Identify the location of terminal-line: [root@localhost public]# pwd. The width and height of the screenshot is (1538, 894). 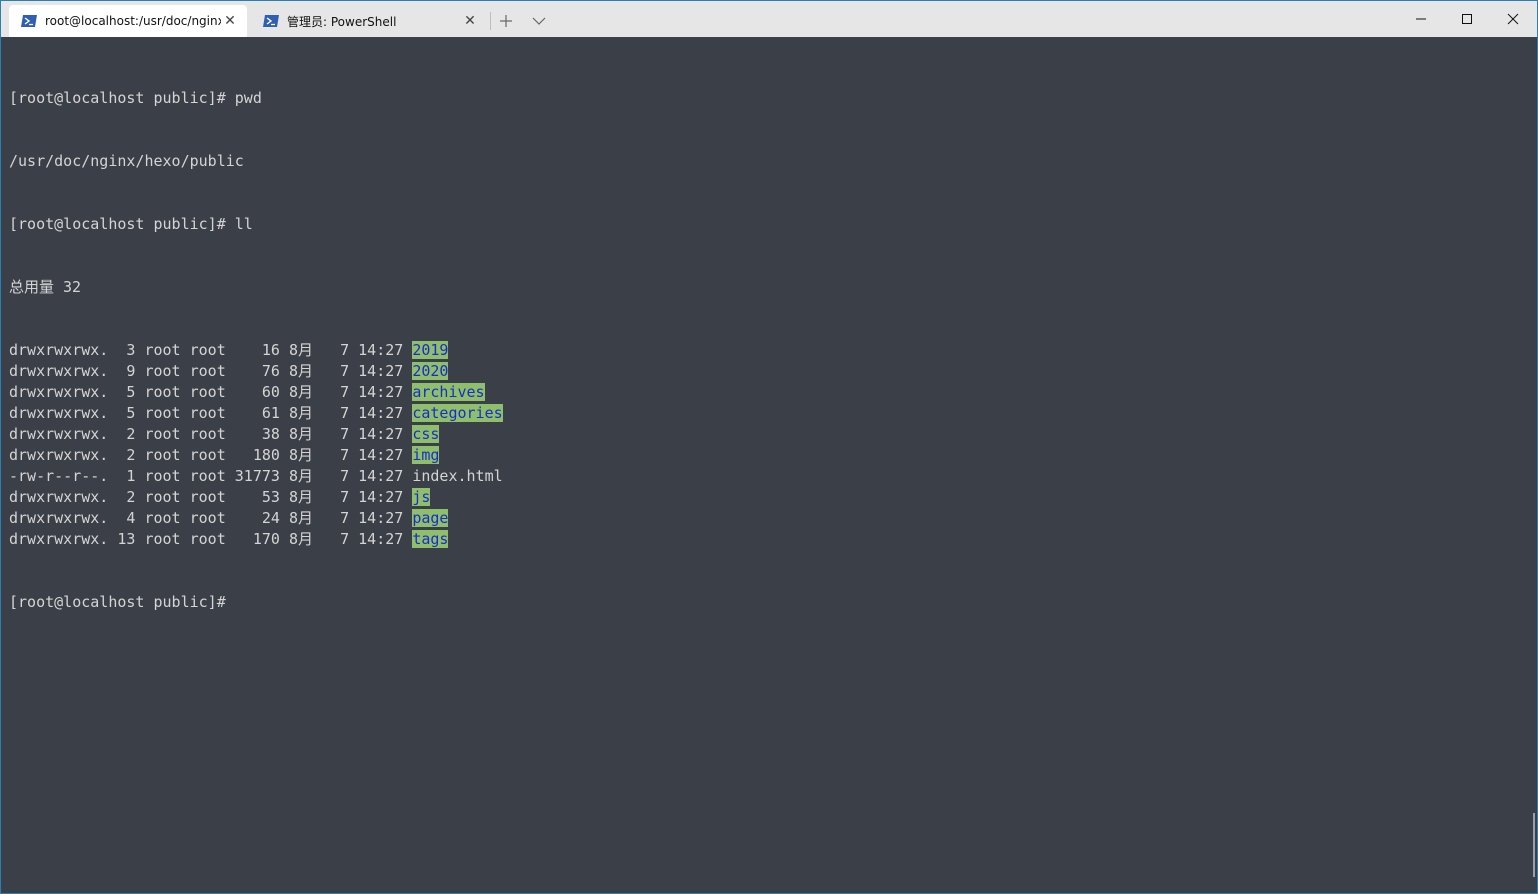
(135, 98).